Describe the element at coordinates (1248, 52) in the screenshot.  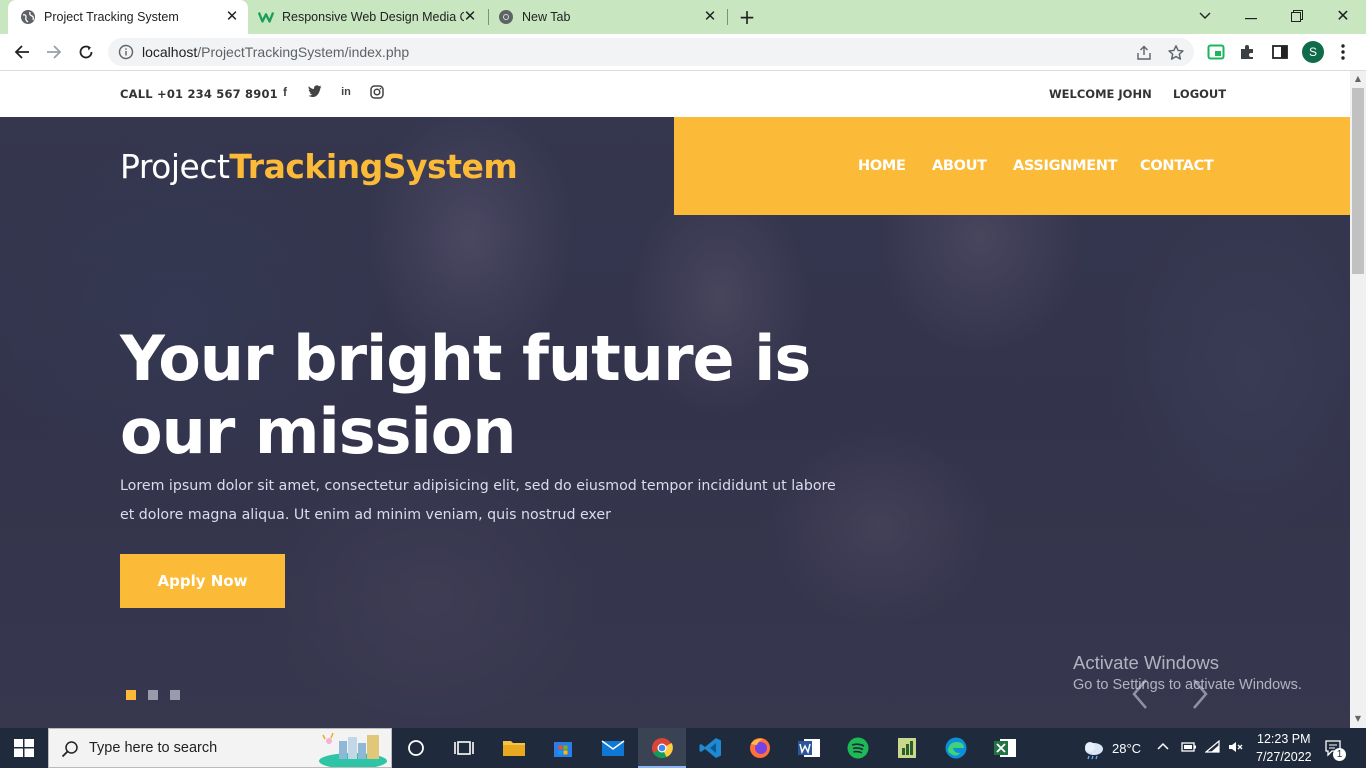
I see `extensions-puzzle-icon` at that location.